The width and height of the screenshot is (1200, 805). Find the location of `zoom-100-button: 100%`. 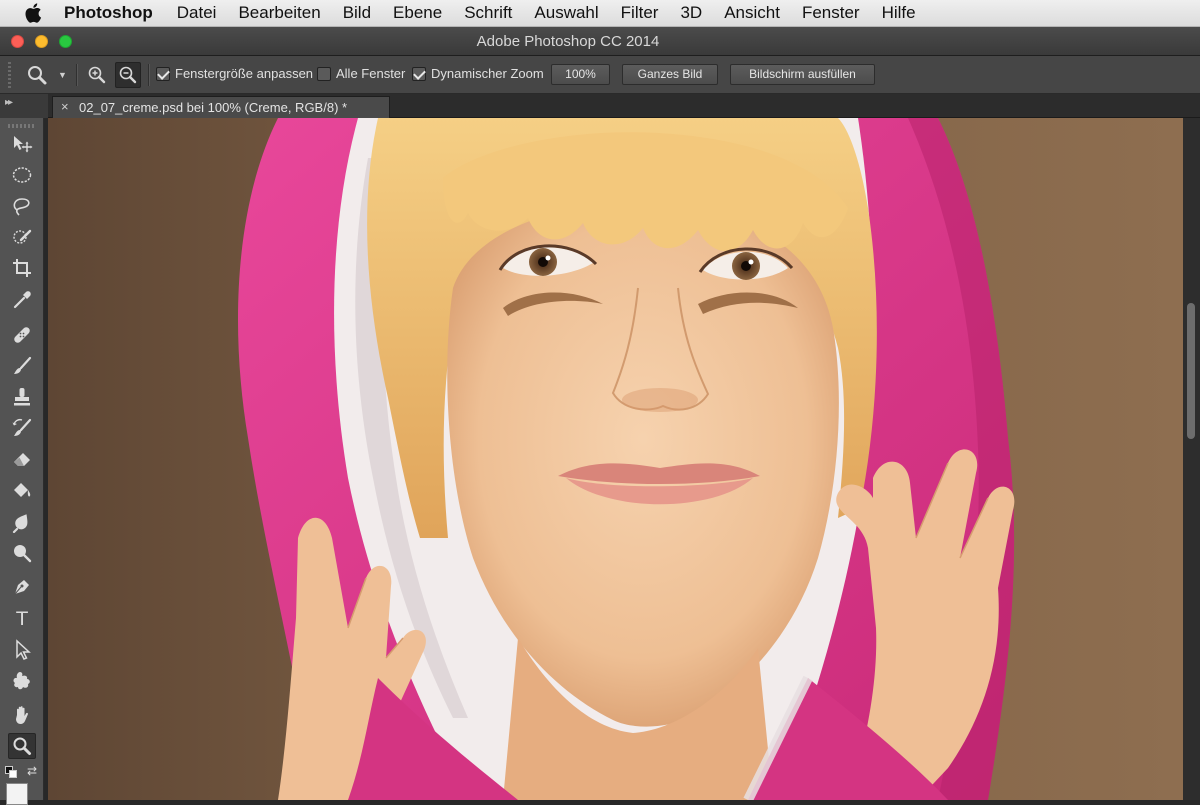

zoom-100-button: 100% is located at coordinates (580, 74).